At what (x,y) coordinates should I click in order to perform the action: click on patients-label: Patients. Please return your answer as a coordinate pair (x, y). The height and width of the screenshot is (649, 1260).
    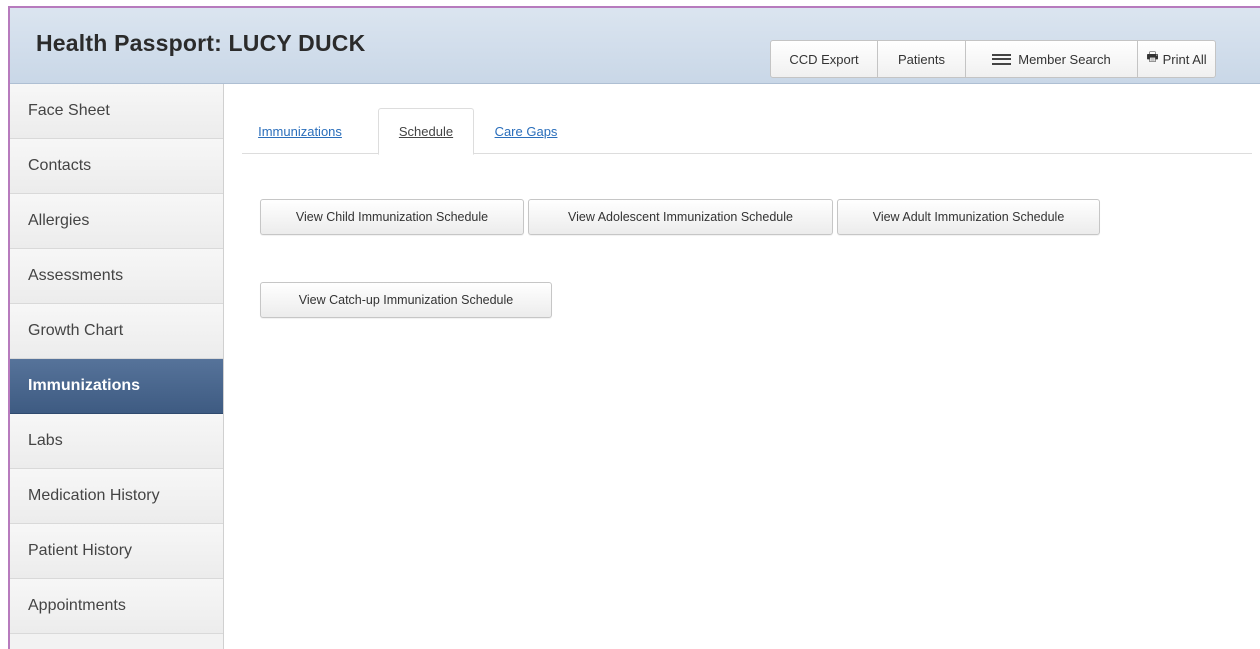
    Looking at the image, I should click on (921, 59).